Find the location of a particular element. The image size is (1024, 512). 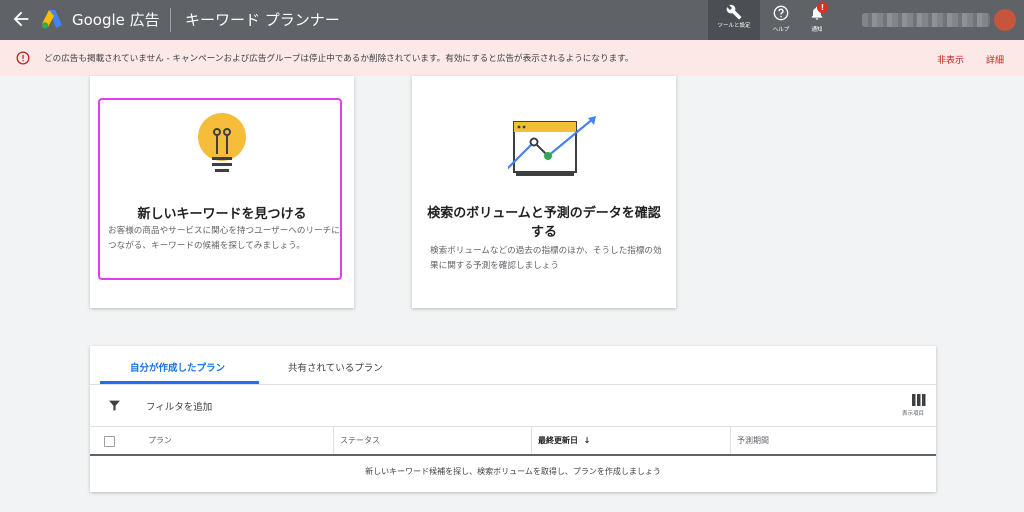

column-header-last-updated: 最終更新日 ↓ is located at coordinates (564, 441).